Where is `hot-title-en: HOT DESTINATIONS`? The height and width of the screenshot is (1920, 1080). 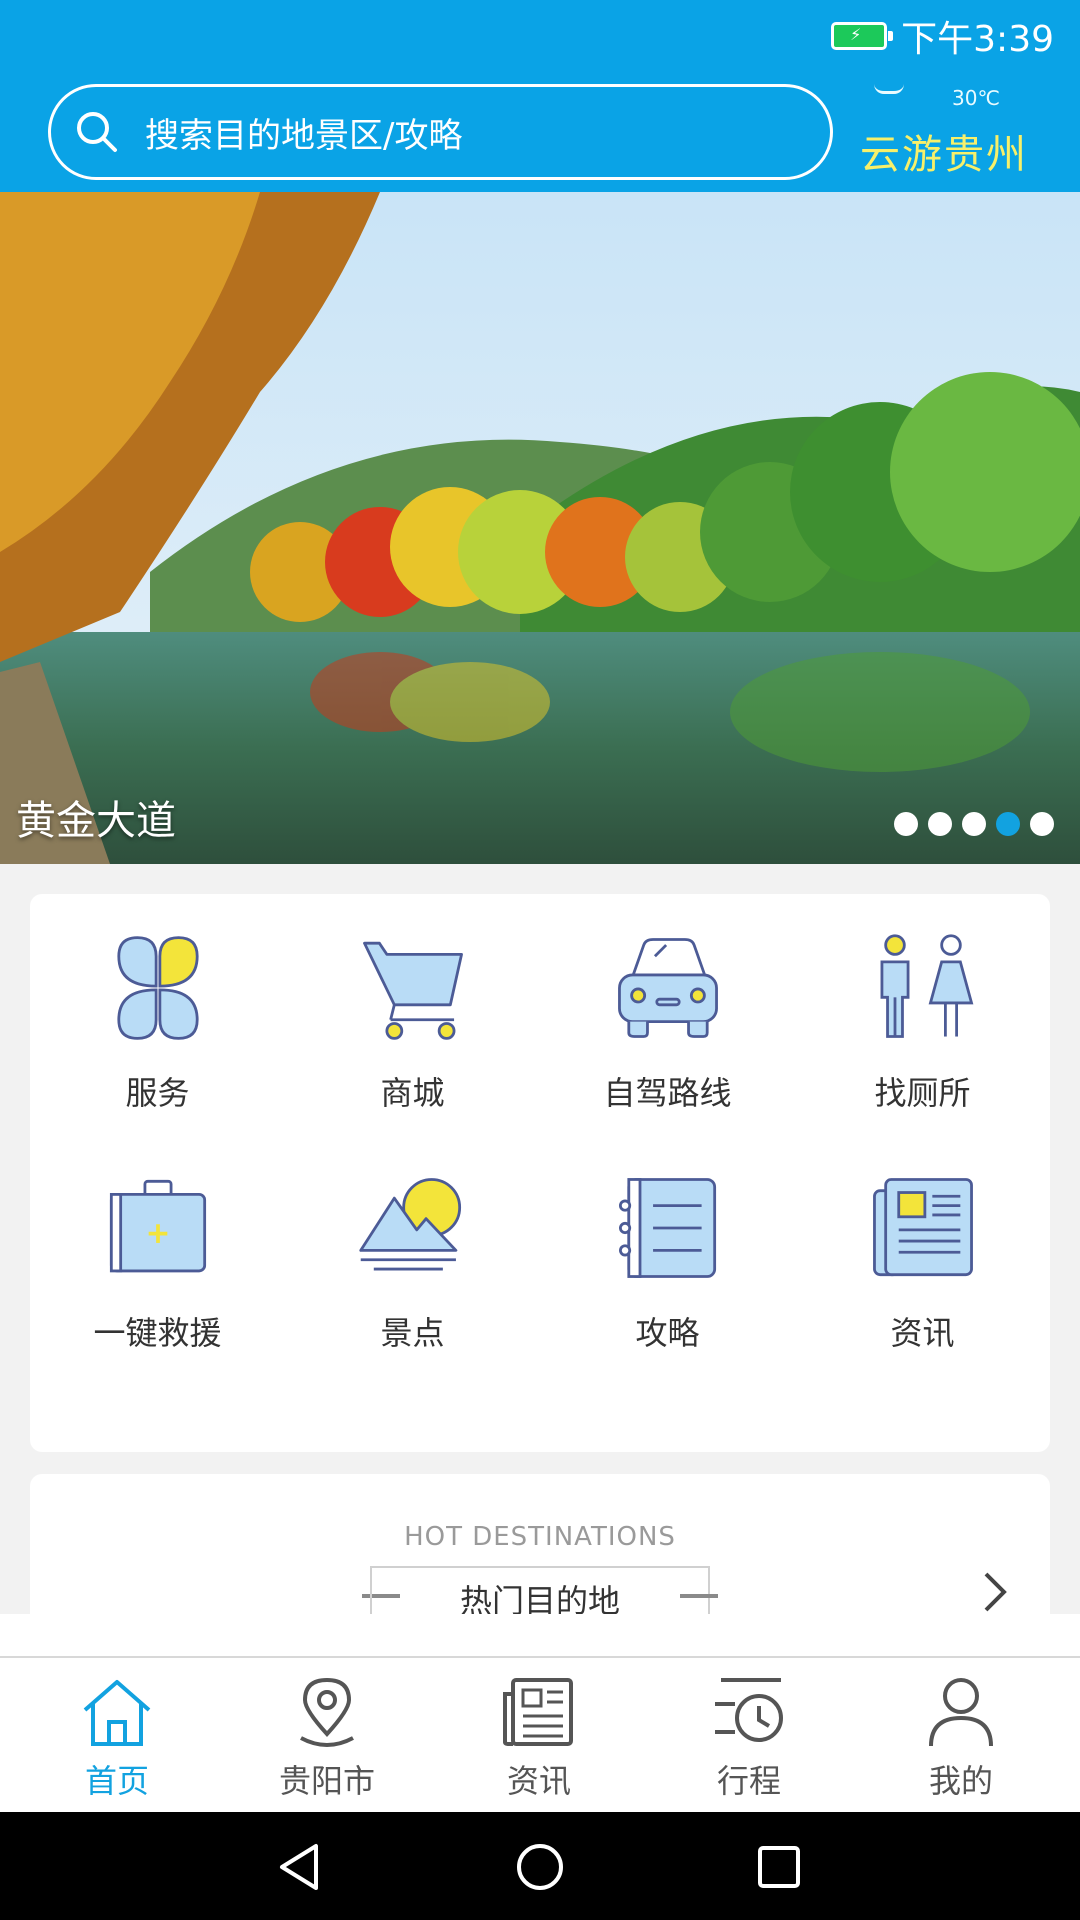
hot-title-en: HOT DESTINATIONS is located at coordinates (540, 1537).